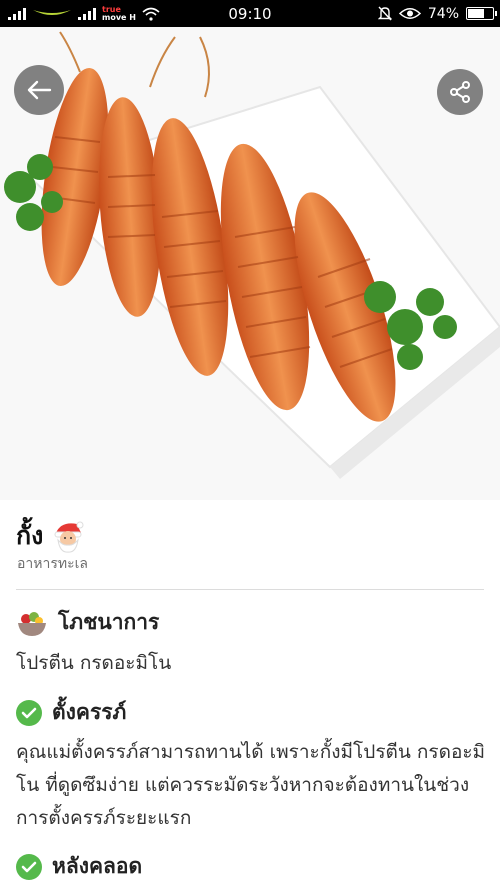  What do you see at coordinates (443, 13) in the screenshot?
I see `battery-percent: 74%` at bounding box center [443, 13].